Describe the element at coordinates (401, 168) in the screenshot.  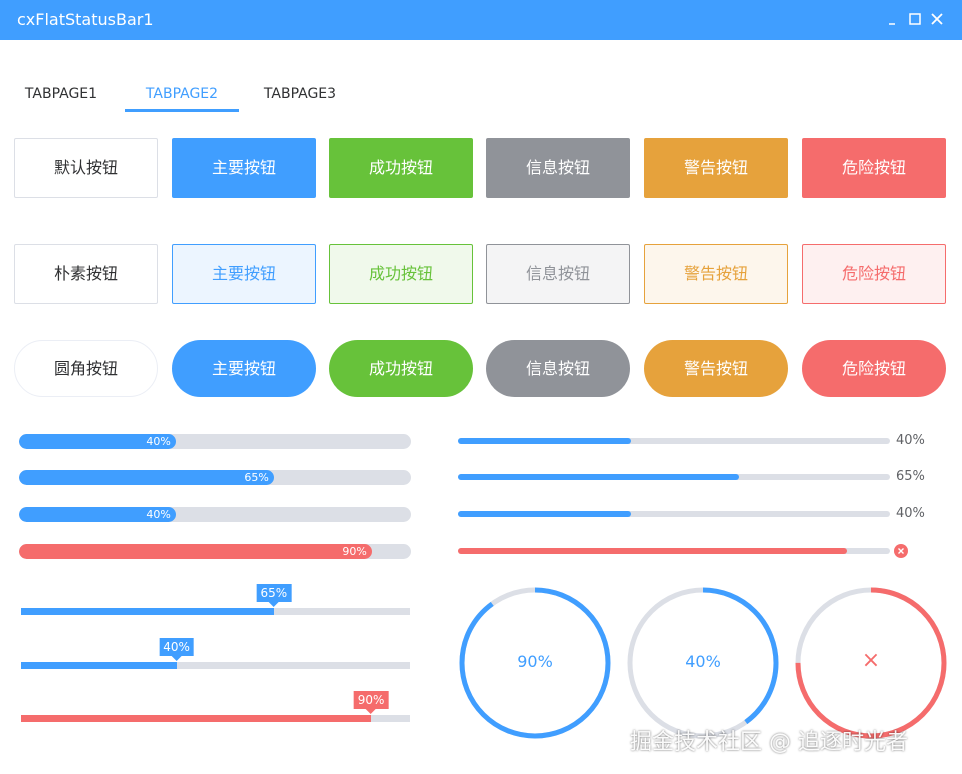
I see `success-button: 成功按钮` at that location.